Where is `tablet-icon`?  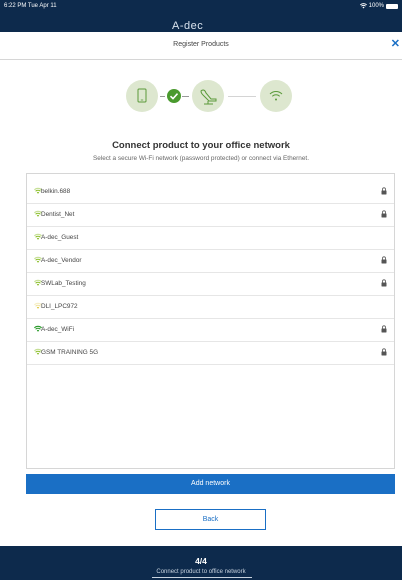
tablet-icon is located at coordinates (142, 95).